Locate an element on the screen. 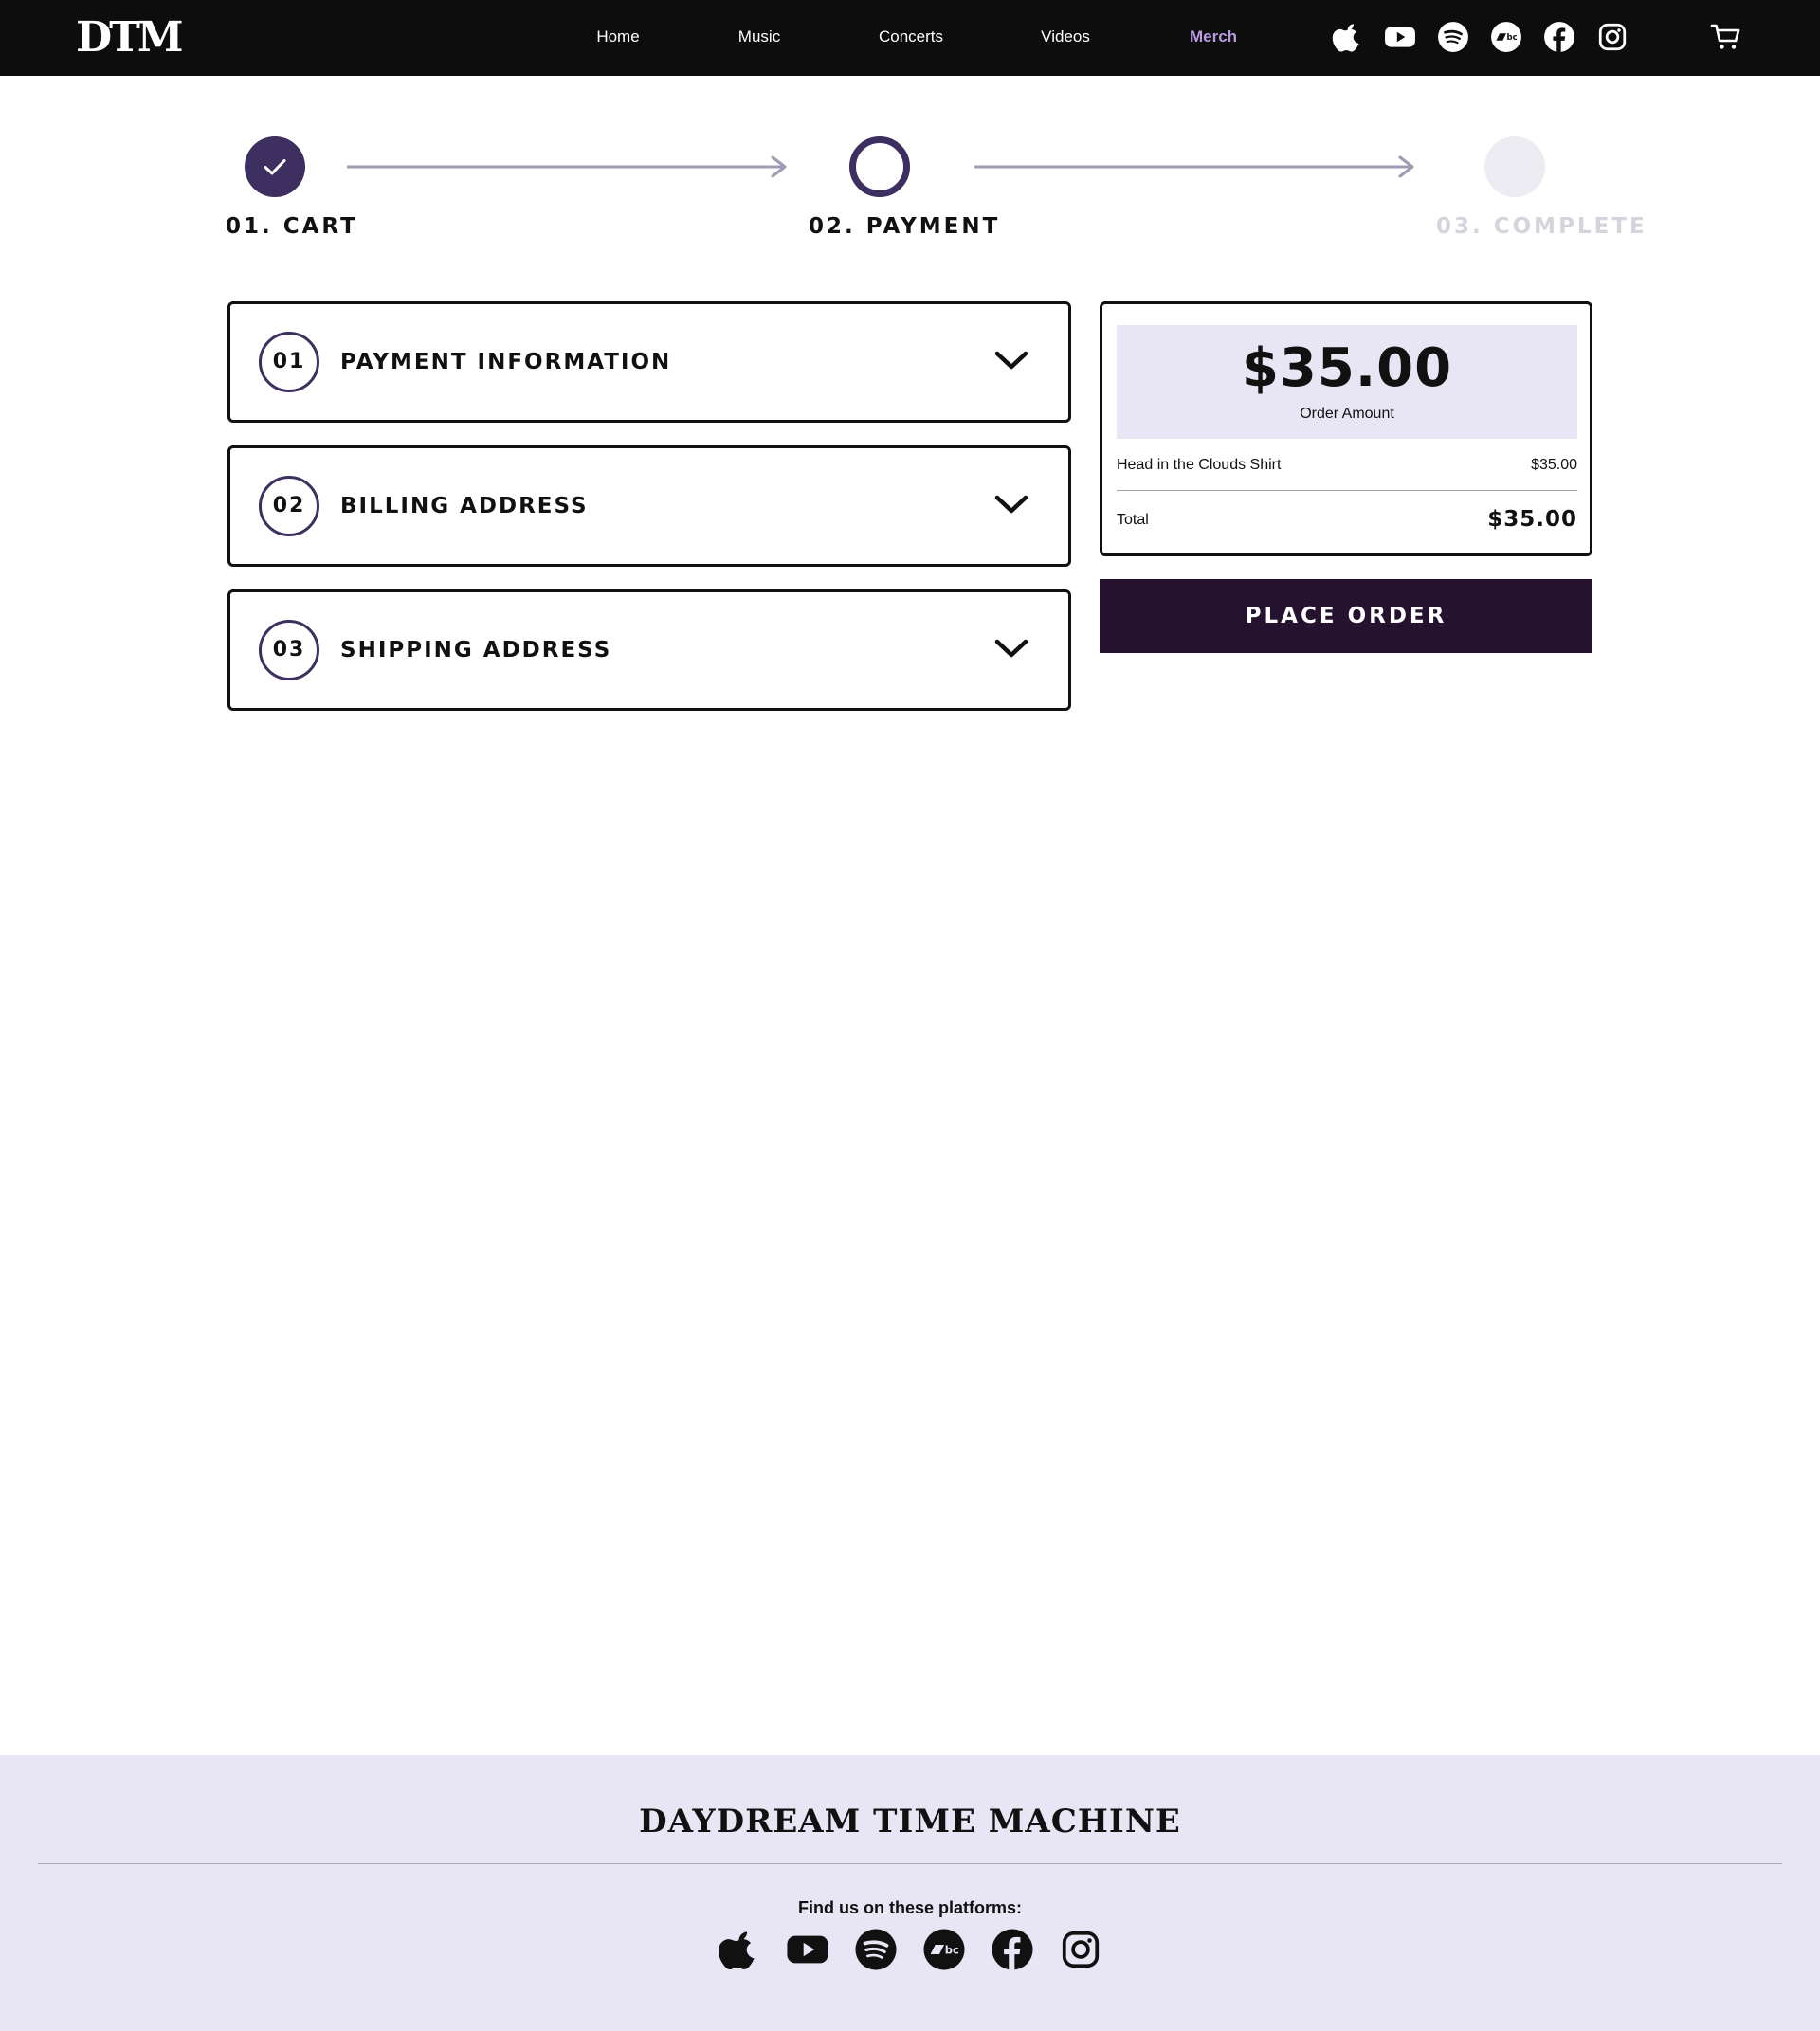  order-amount-box: $35.00 Order Amount is located at coordinates (1347, 382).